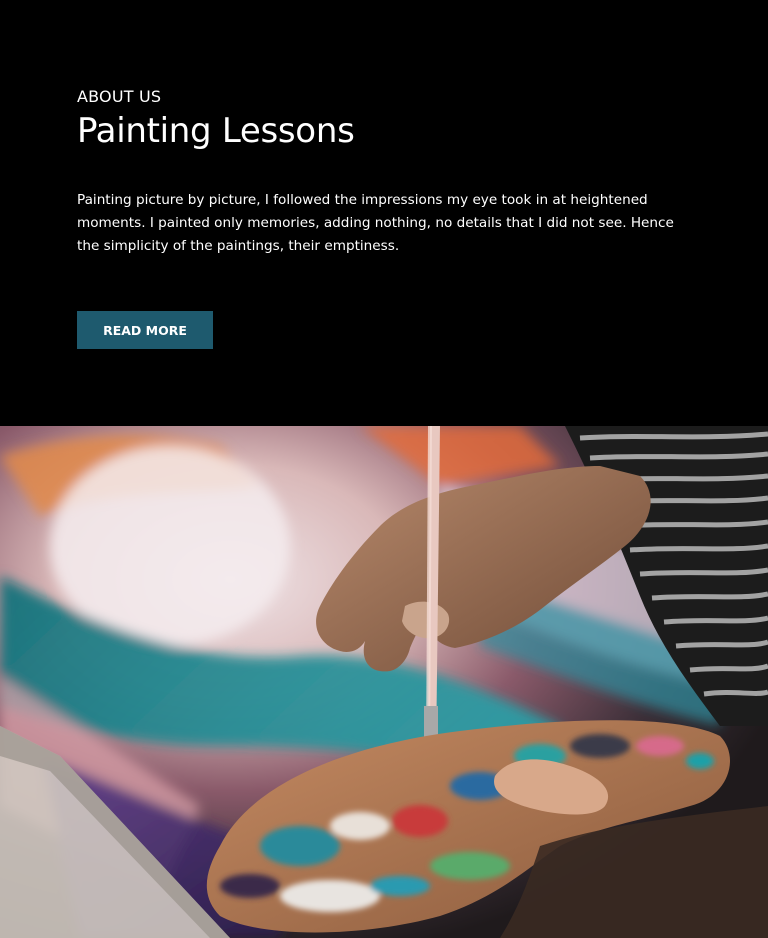 The height and width of the screenshot is (938, 768). Describe the element at coordinates (216, 131) in the screenshot. I see `page-title: Painting Lessons` at that location.